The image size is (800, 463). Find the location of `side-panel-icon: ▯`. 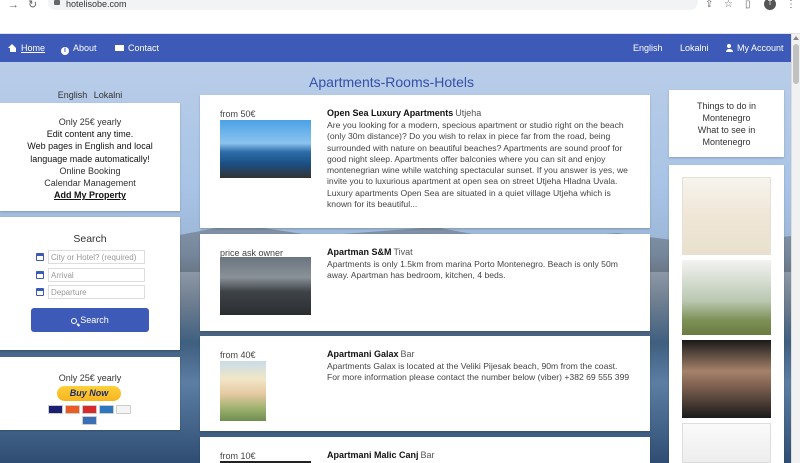

side-panel-icon: ▯ is located at coordinates (748, 5).